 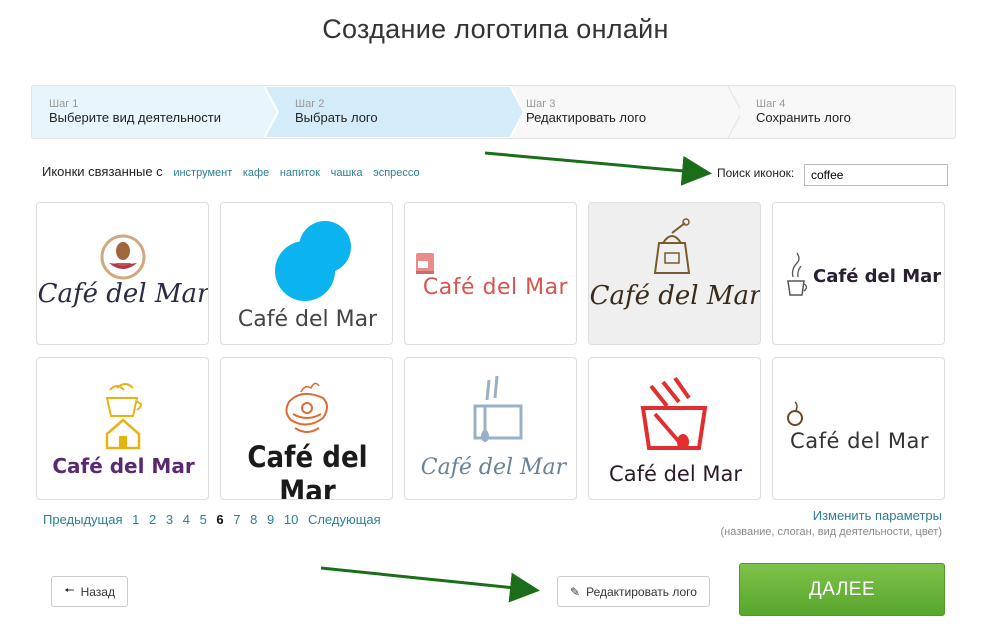 What do you see at coordinates (306, 273) in the screenshot?
I see `logo-card-2: Café del Mar` at bounding box center [306, 273].